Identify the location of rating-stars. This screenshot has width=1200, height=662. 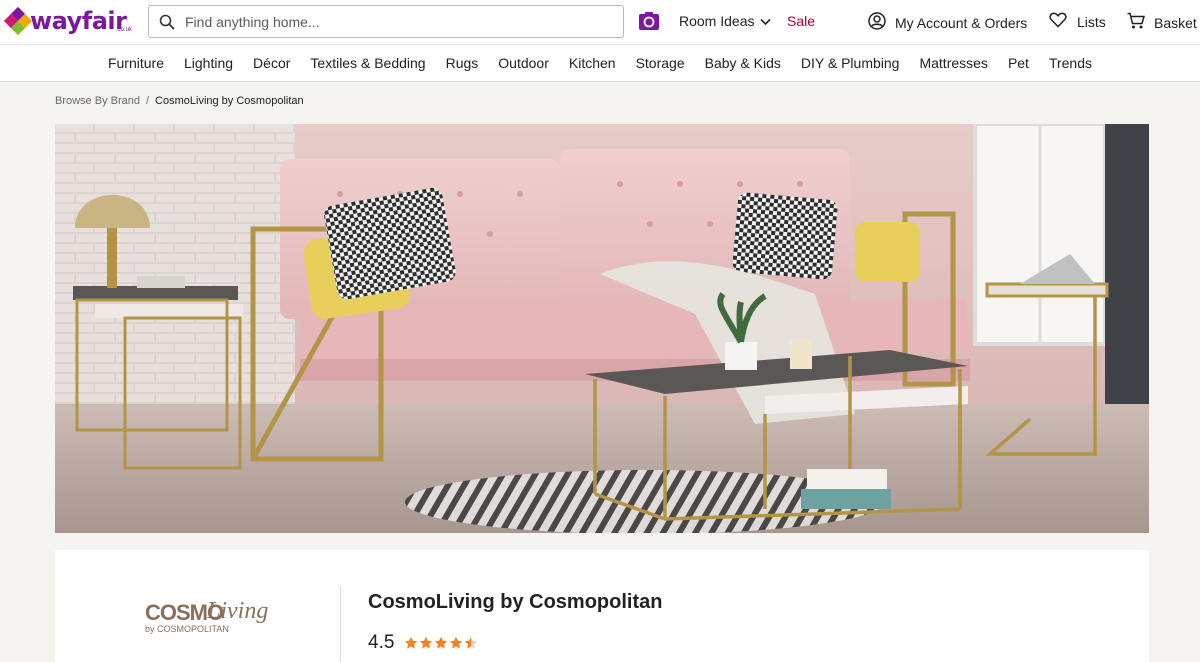
(441, 643).